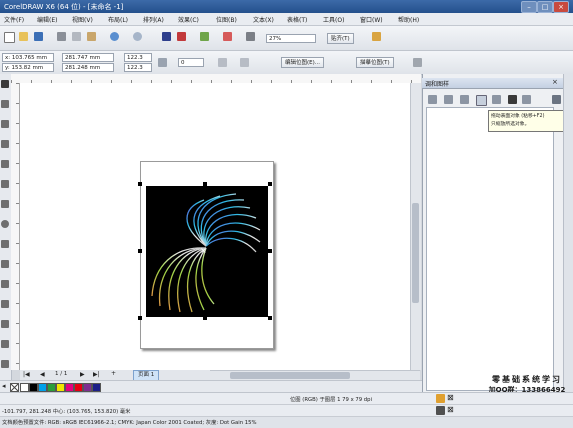 This screenshot has height=428, width=573. I want to click on undo-icon, so click(114, 36).